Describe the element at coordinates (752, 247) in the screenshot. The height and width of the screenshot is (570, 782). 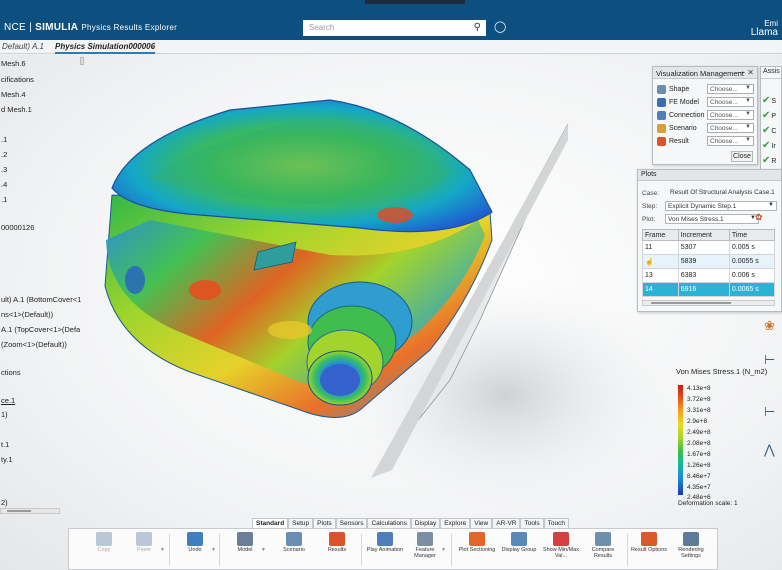
I see `time-cell: 0.005 s` at that location.